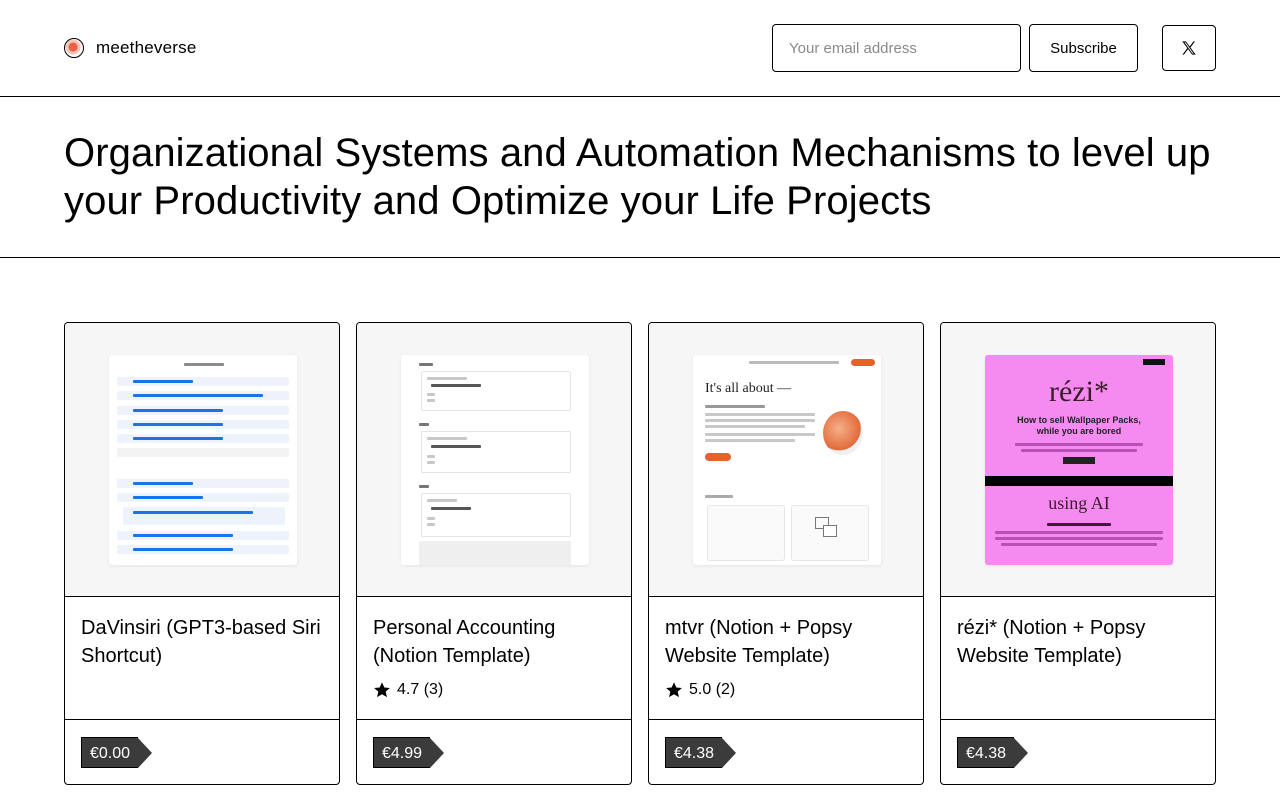  I want to click on product-rating: 4.7 (3), so click(408, 690).